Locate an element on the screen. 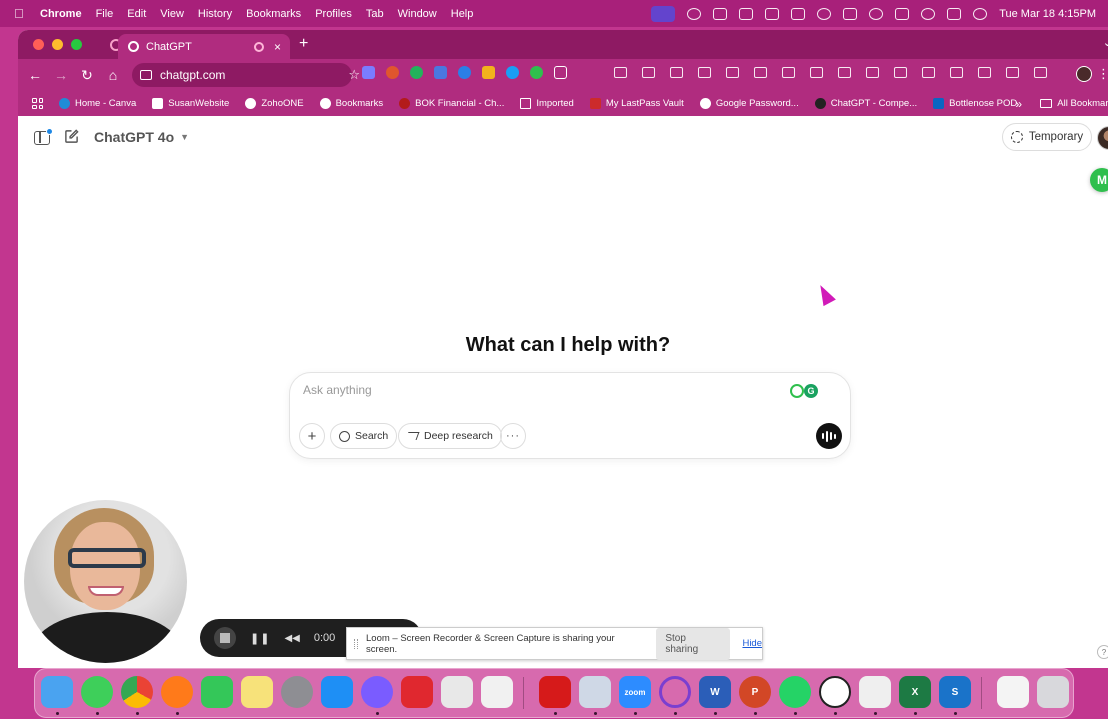 Image resolution: width=1108 pixels, height=719 pixels. grammarly-extension-icon is located at coordinates (416, 72).